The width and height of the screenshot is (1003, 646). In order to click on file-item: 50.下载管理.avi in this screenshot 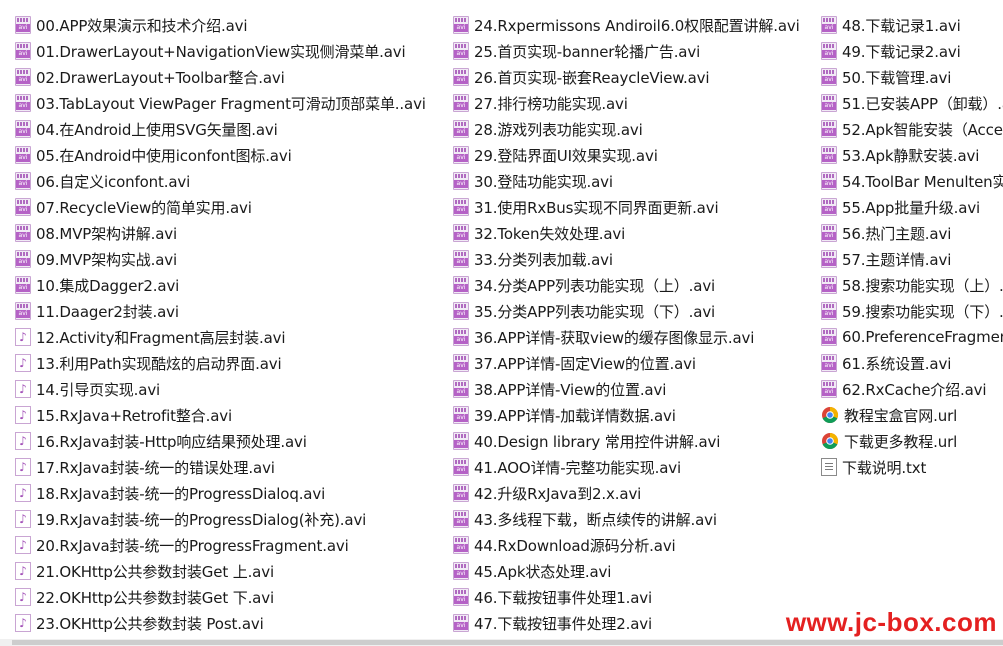, I will do `click(912, 77)`.